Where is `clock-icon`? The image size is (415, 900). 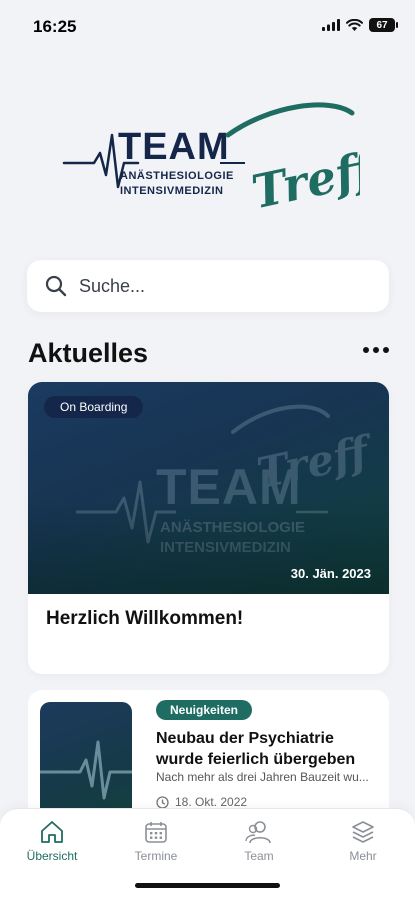 clock-icon is located at coordinates (162, 802).